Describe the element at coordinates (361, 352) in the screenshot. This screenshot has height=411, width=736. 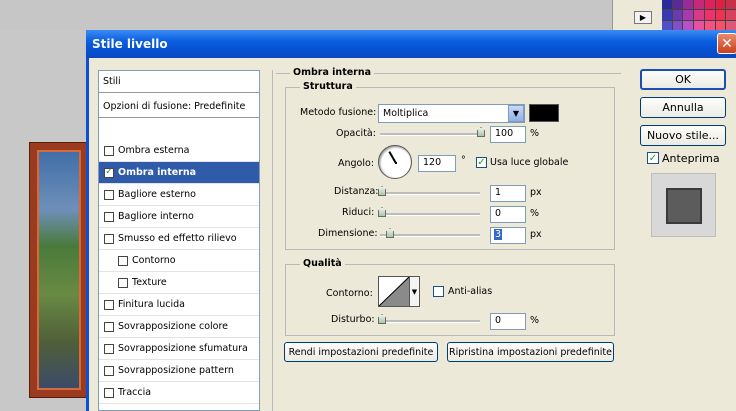
I see `make-default-button: Rendi impostazioni predefinite` at that location.